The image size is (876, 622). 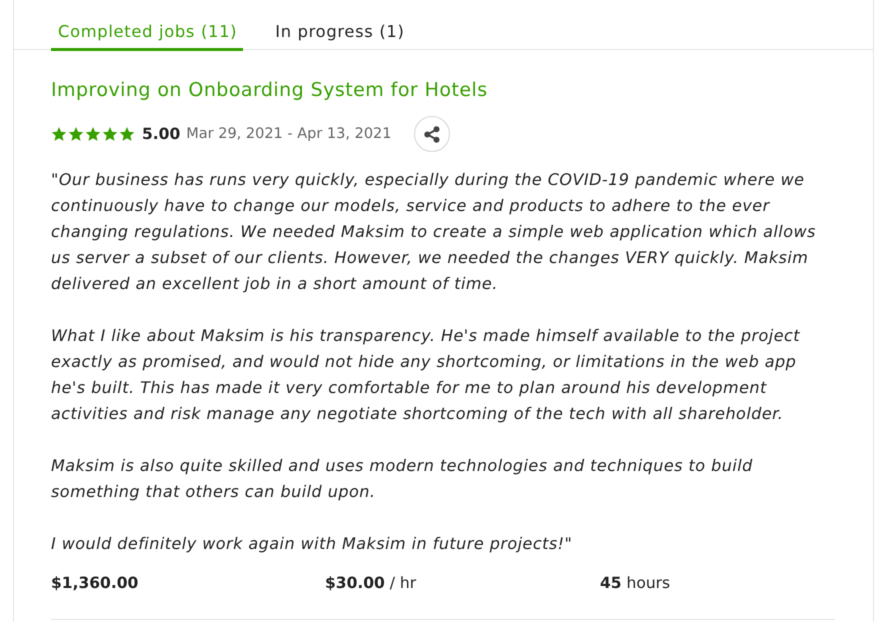 What do you see at coordinates (648, 583) in the screenshot?
I see `stat-unit: hours` at bounding box center [648, 583].